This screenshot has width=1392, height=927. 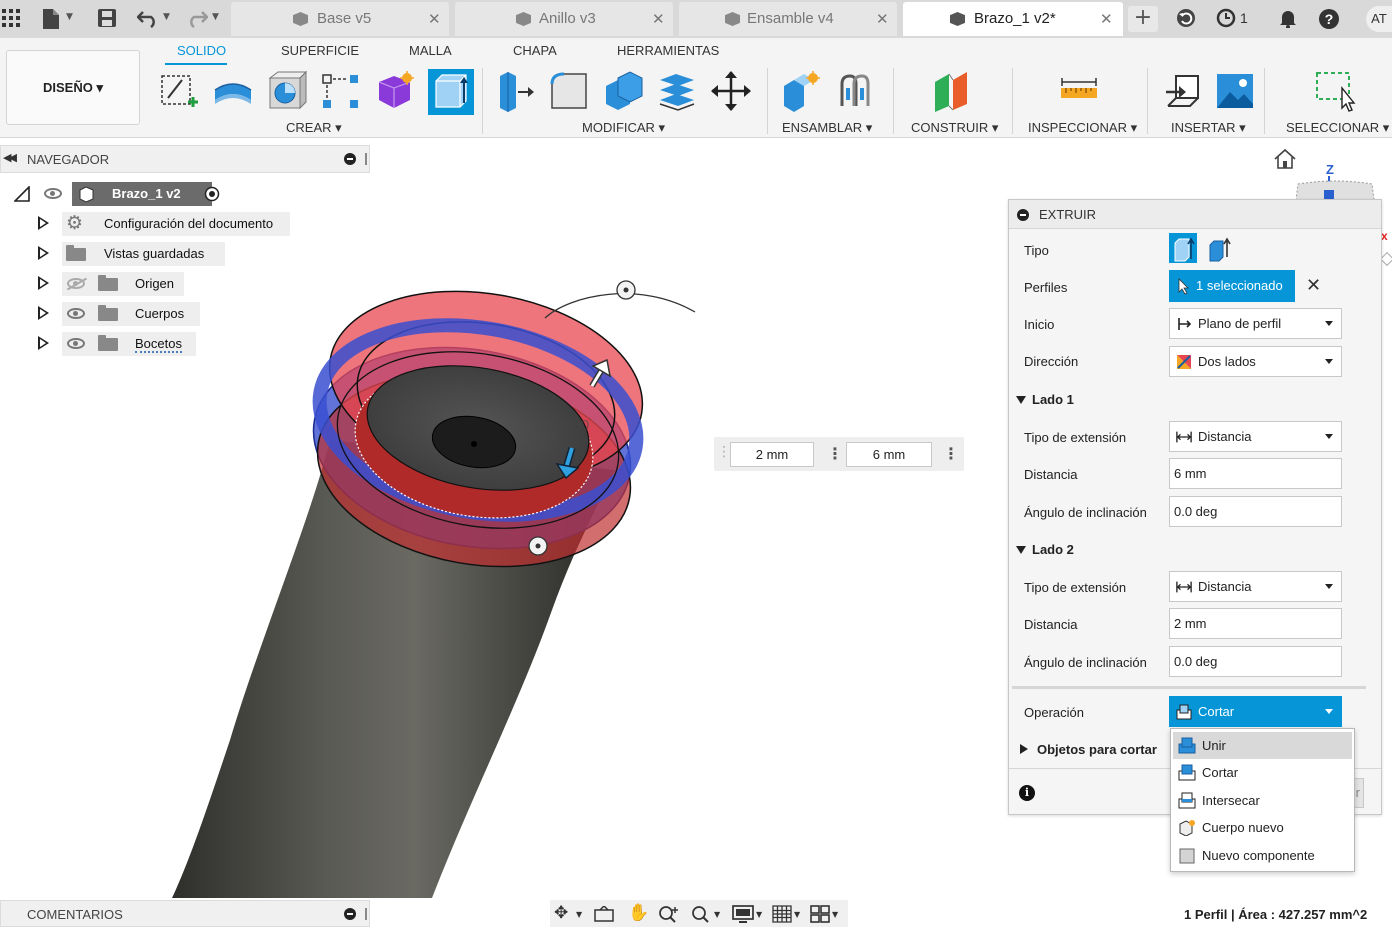 What do you see at coordinates (215, 17) in the screenshot?
I see `redo-menu-caret: ▼` at bounding box center [215, 17].